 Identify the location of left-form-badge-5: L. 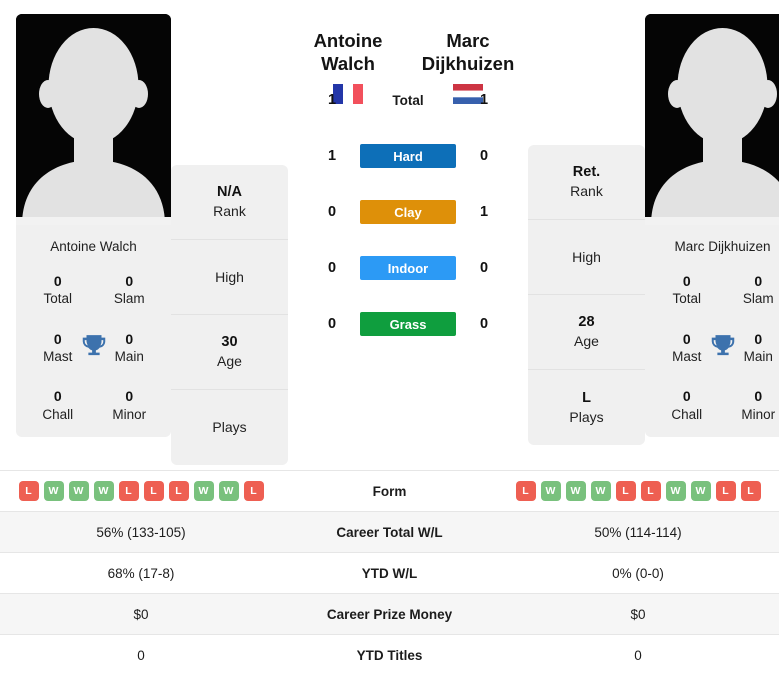
(128, 491).